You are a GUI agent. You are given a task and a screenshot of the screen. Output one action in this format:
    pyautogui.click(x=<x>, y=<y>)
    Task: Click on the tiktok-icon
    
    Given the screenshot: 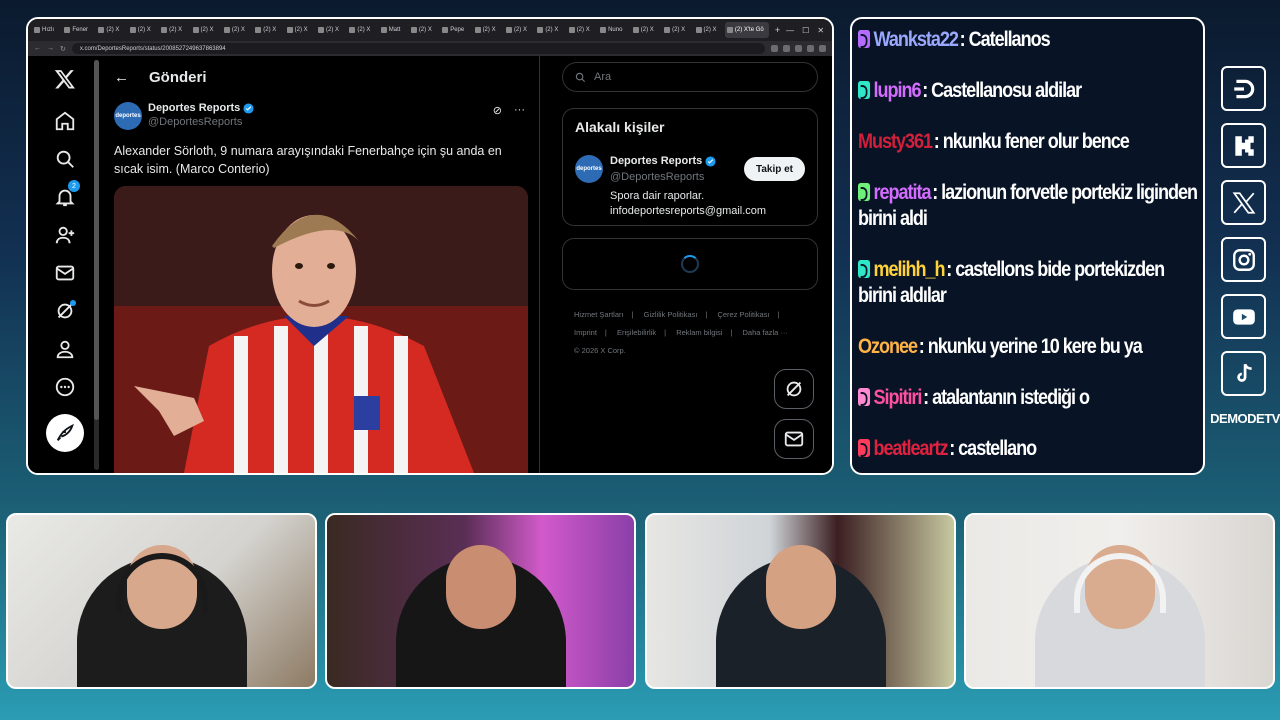 What is the action you would take?
    pyautogui.click(x=1243, y=373)
    